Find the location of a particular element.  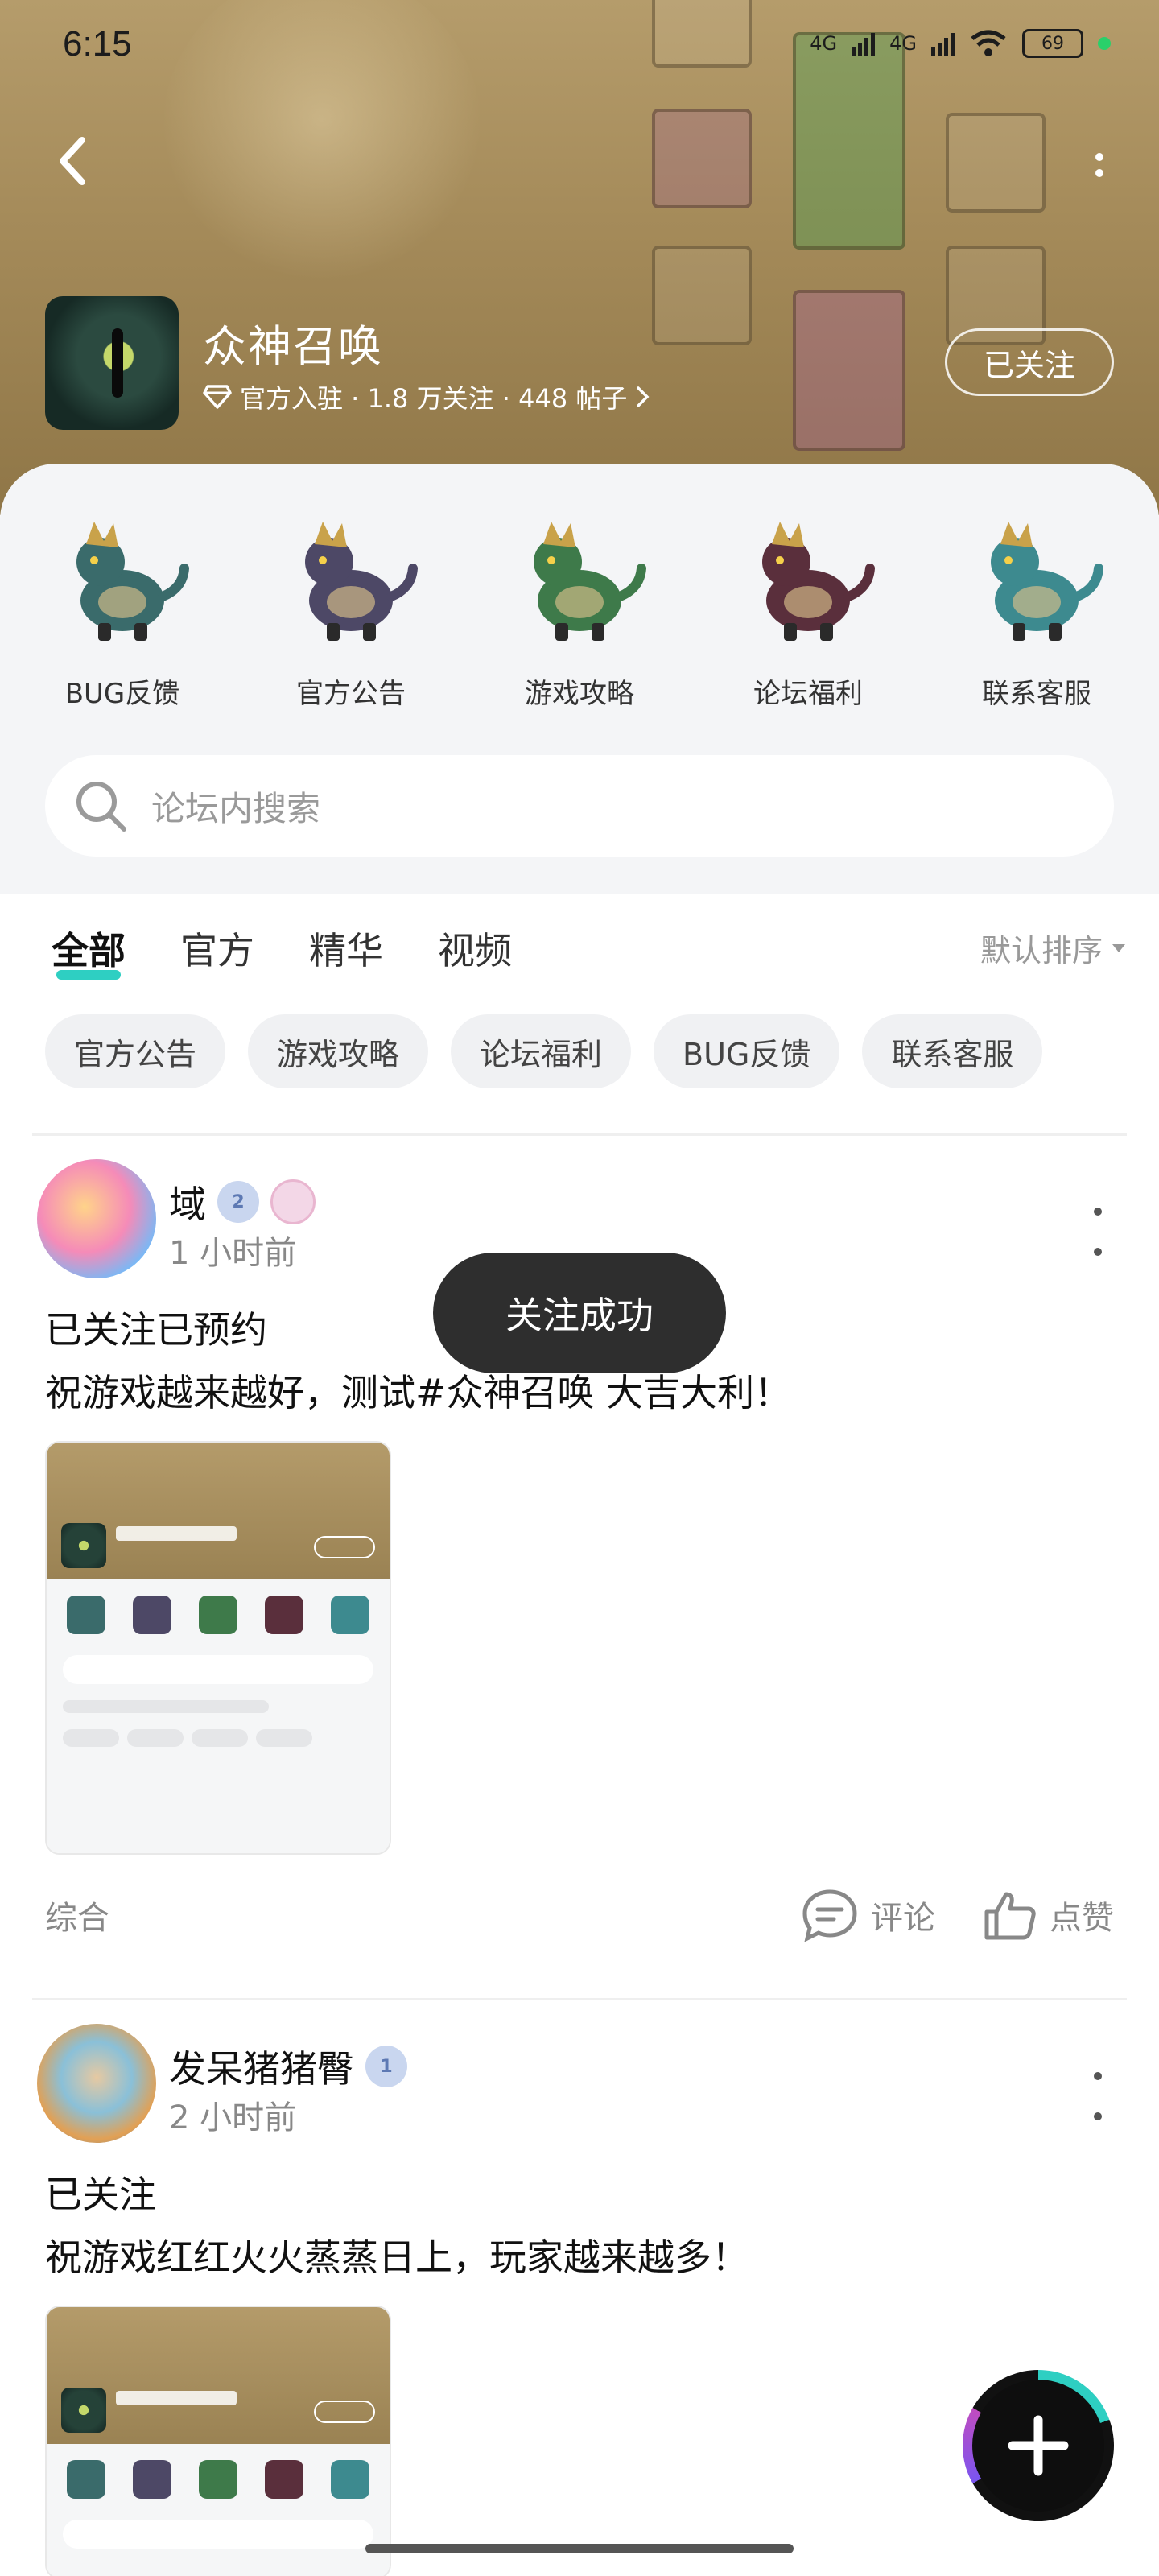

forum-title: 众神召唤 is located at coordinates (293, 346).